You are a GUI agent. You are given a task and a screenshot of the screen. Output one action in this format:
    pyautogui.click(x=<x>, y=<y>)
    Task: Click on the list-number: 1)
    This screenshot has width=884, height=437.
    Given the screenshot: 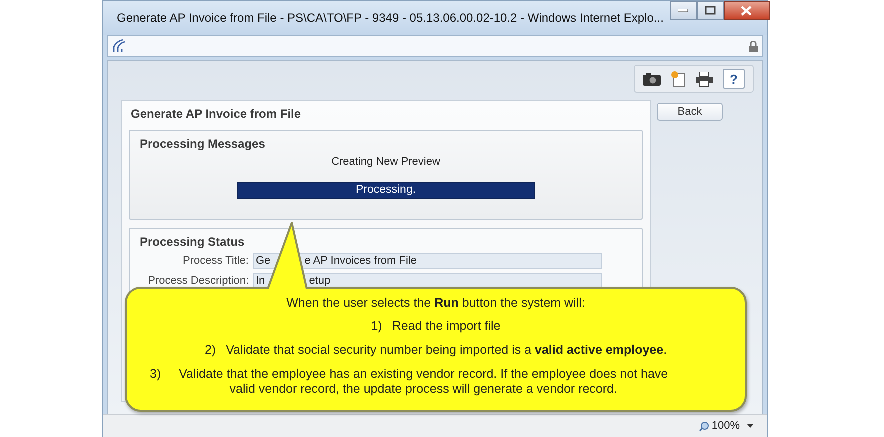 What is the action you would take?
    pyautogui.click(x=376, y=326)
    